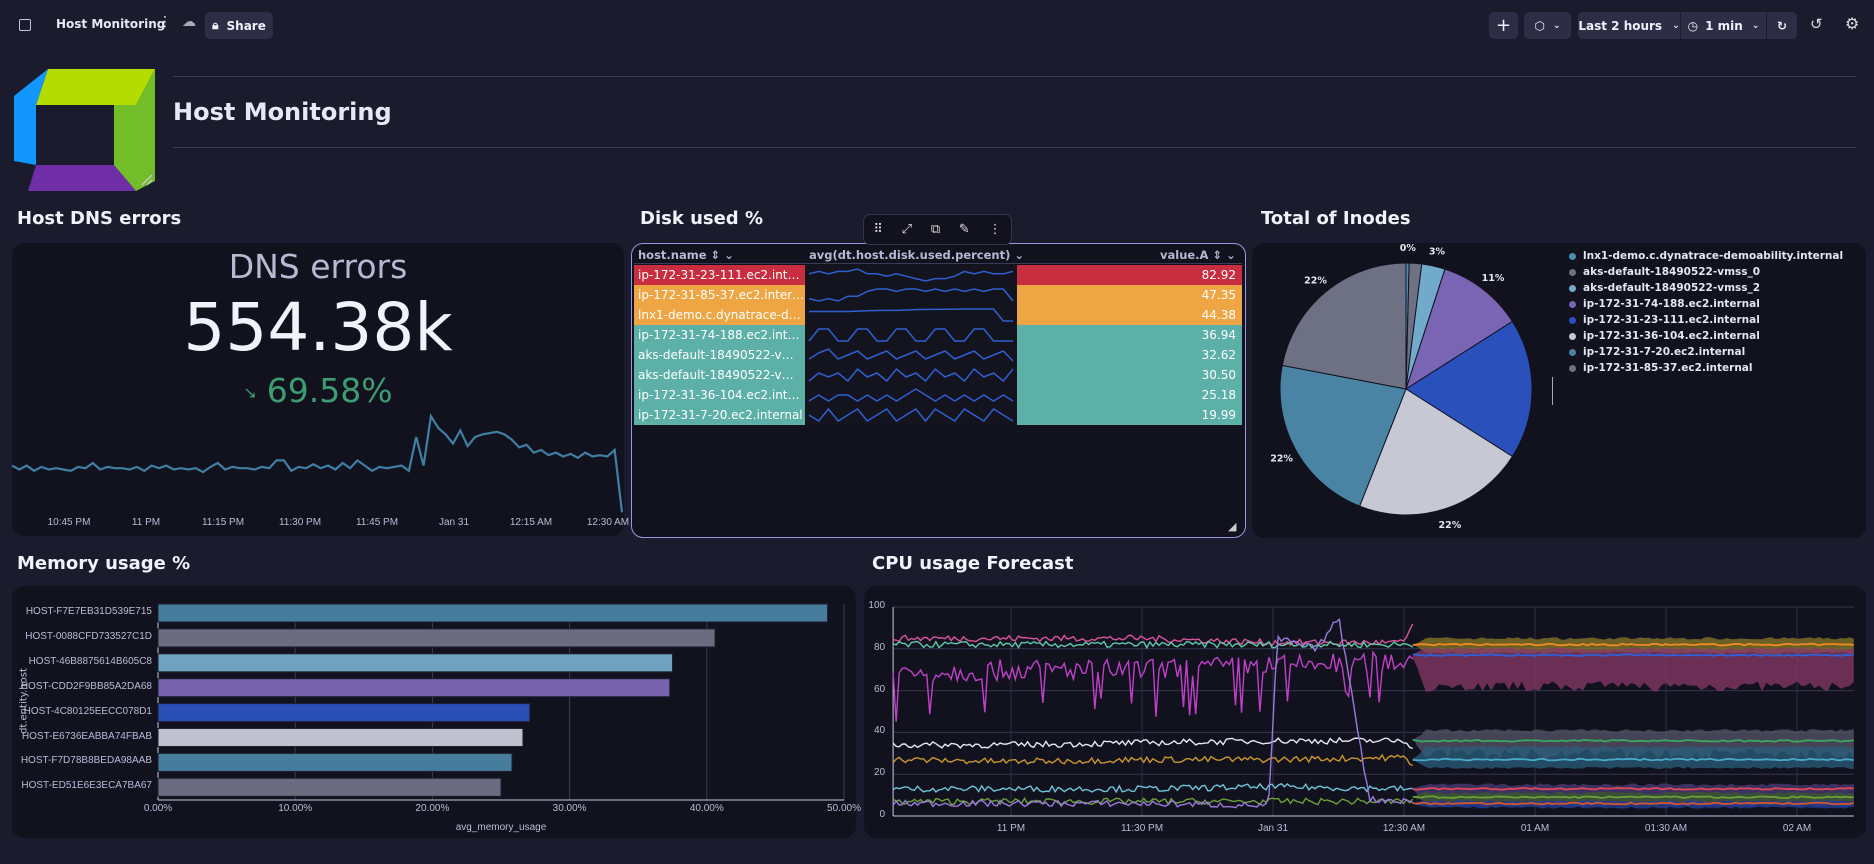 This screenshot has height=864, width=1874. What do you see at coordinates (1142, 828) in the screenshot?
I see `x-tick: 11:30 PM` at bounding box center [1142, 828].